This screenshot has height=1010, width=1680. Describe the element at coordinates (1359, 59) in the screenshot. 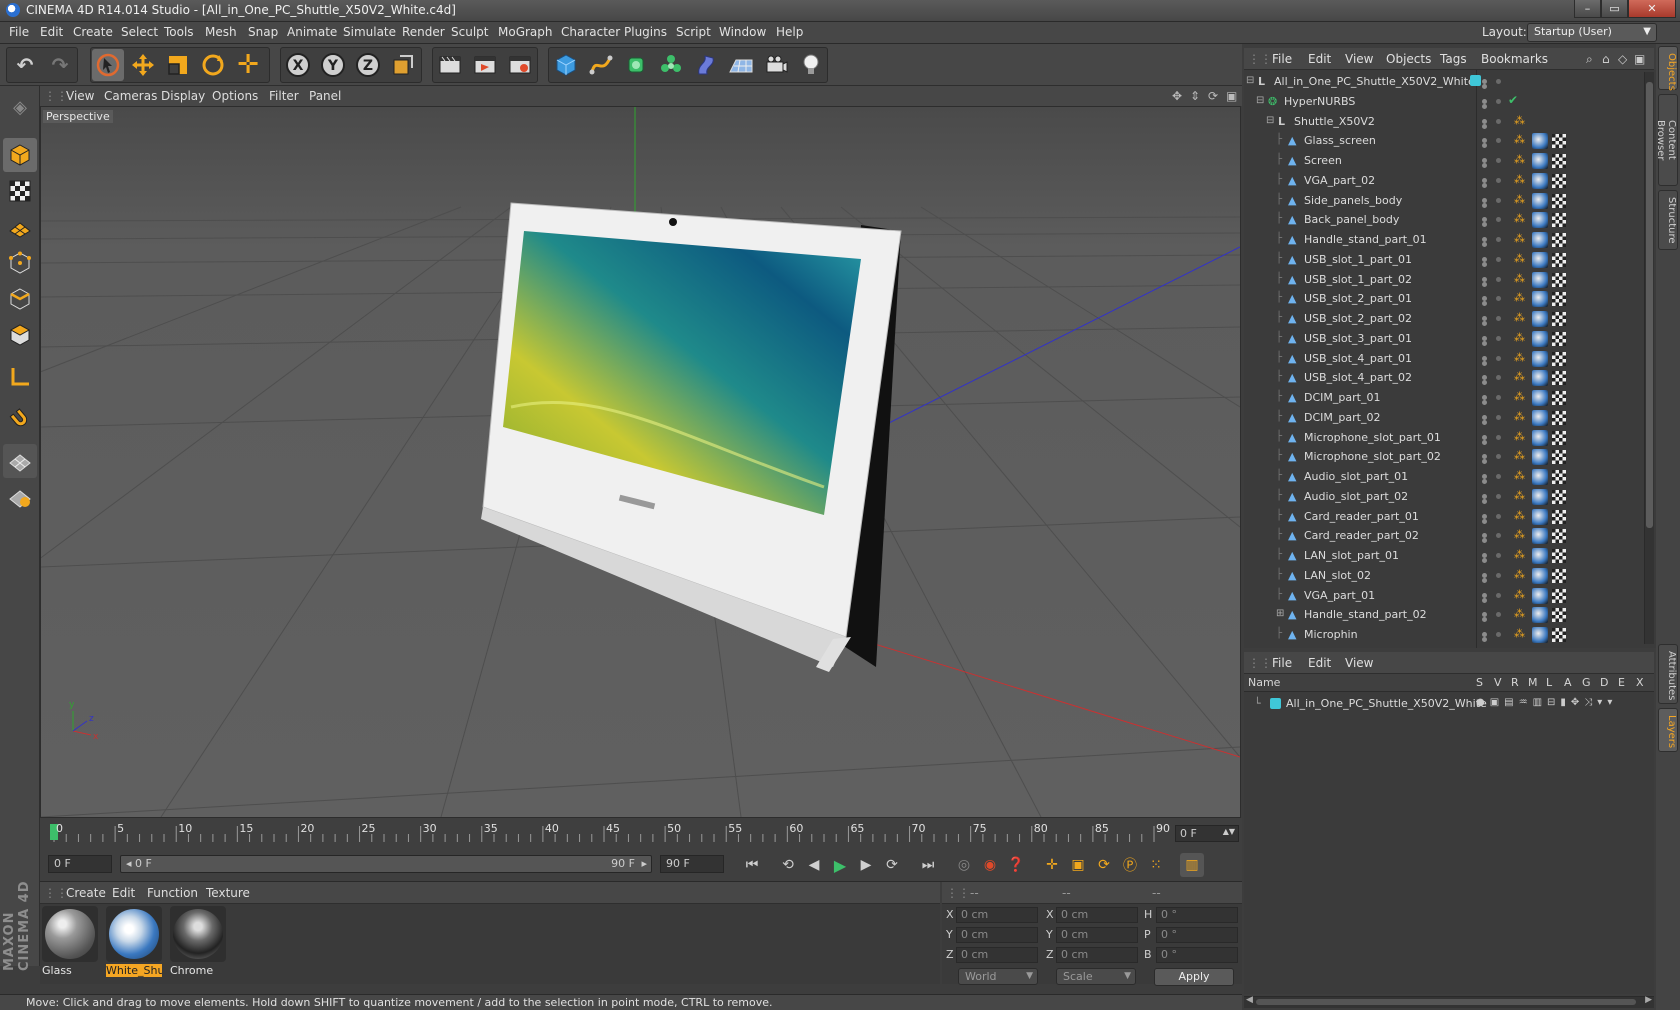

I see `om-menu-view: View` at that location.